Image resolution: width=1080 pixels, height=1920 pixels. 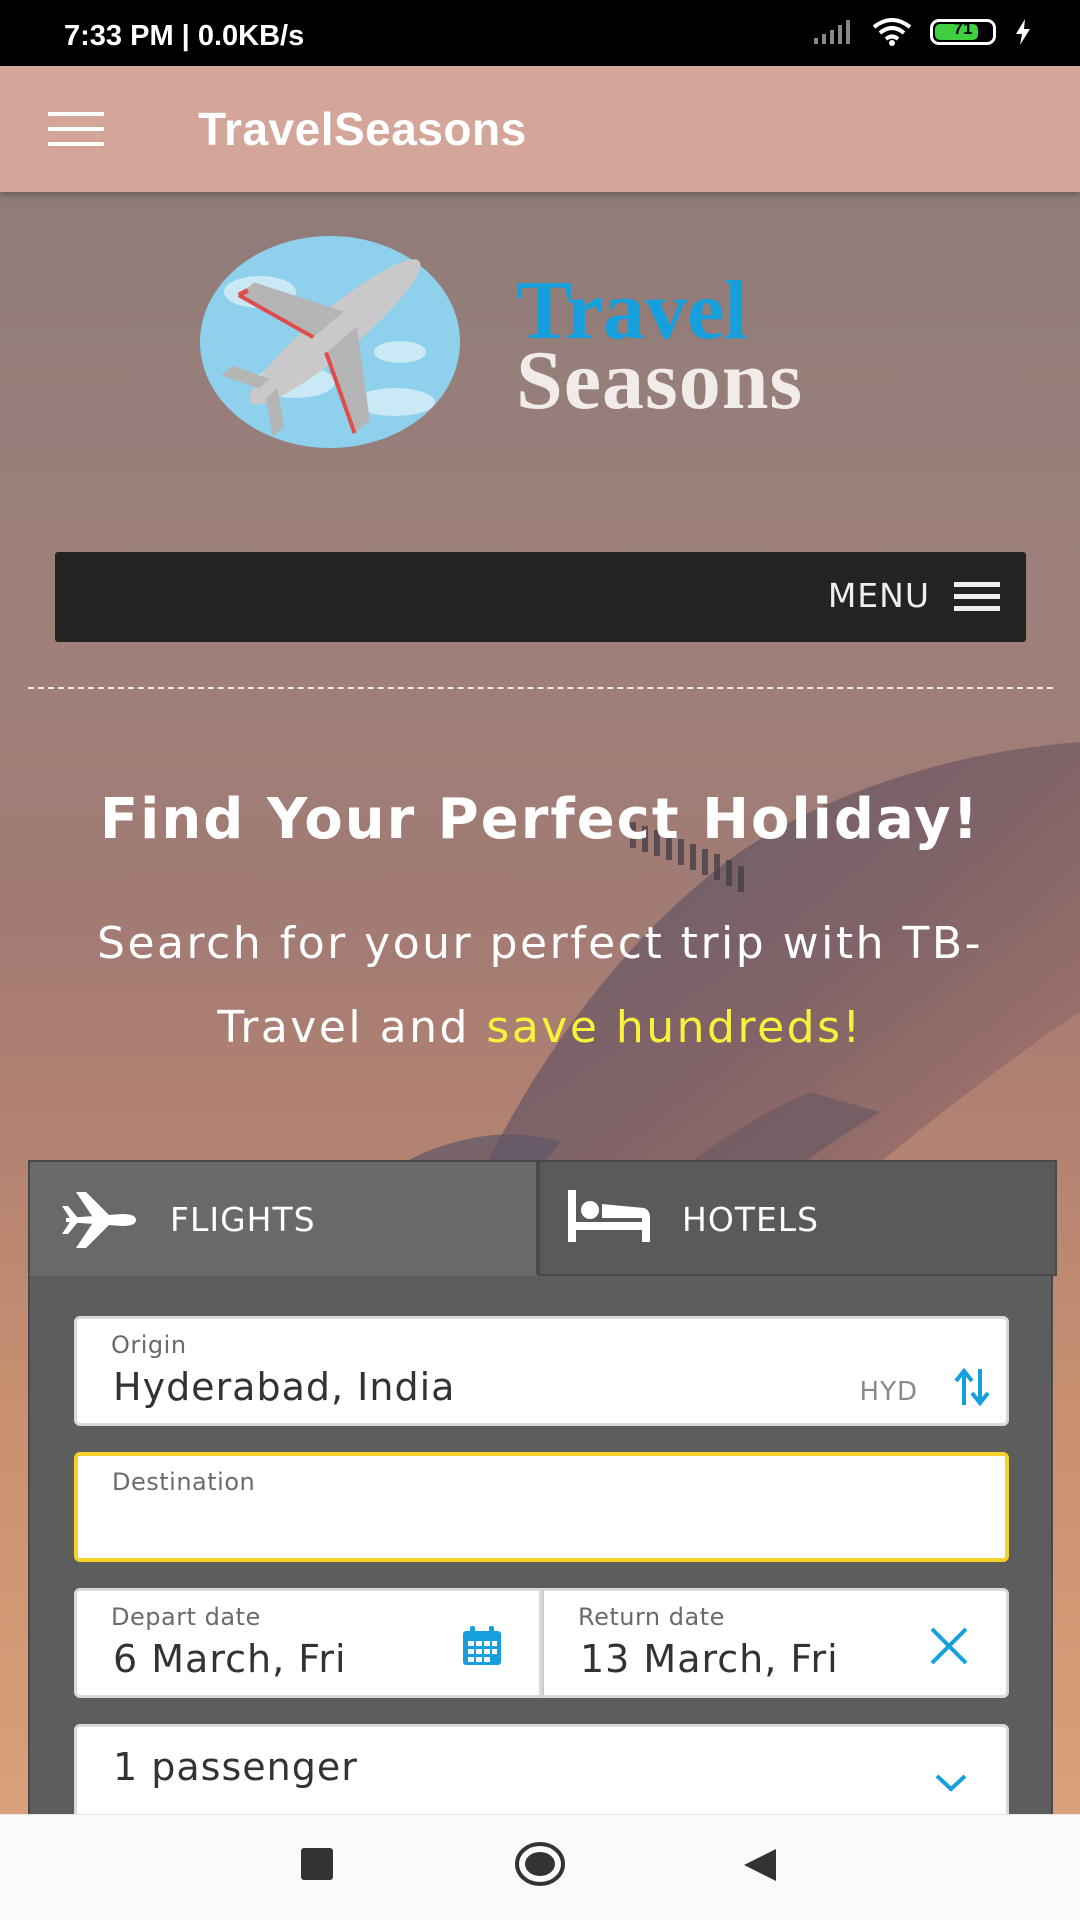 I want to click on divider, so click(x=540, y=688).